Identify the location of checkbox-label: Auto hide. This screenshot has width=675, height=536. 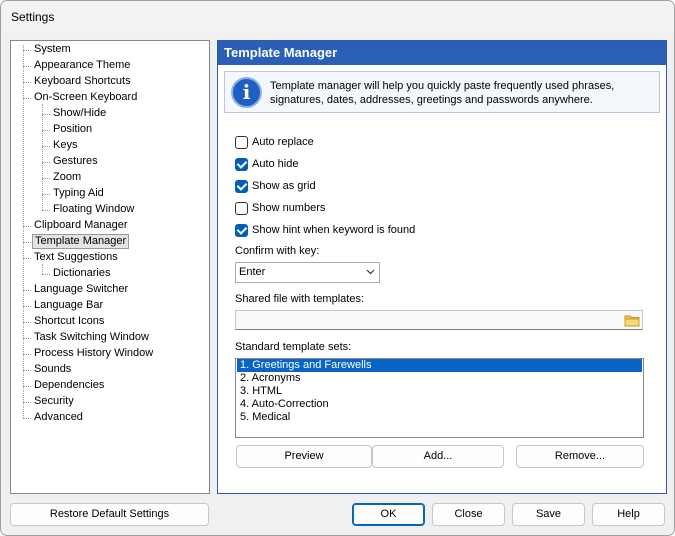
(275, 164).